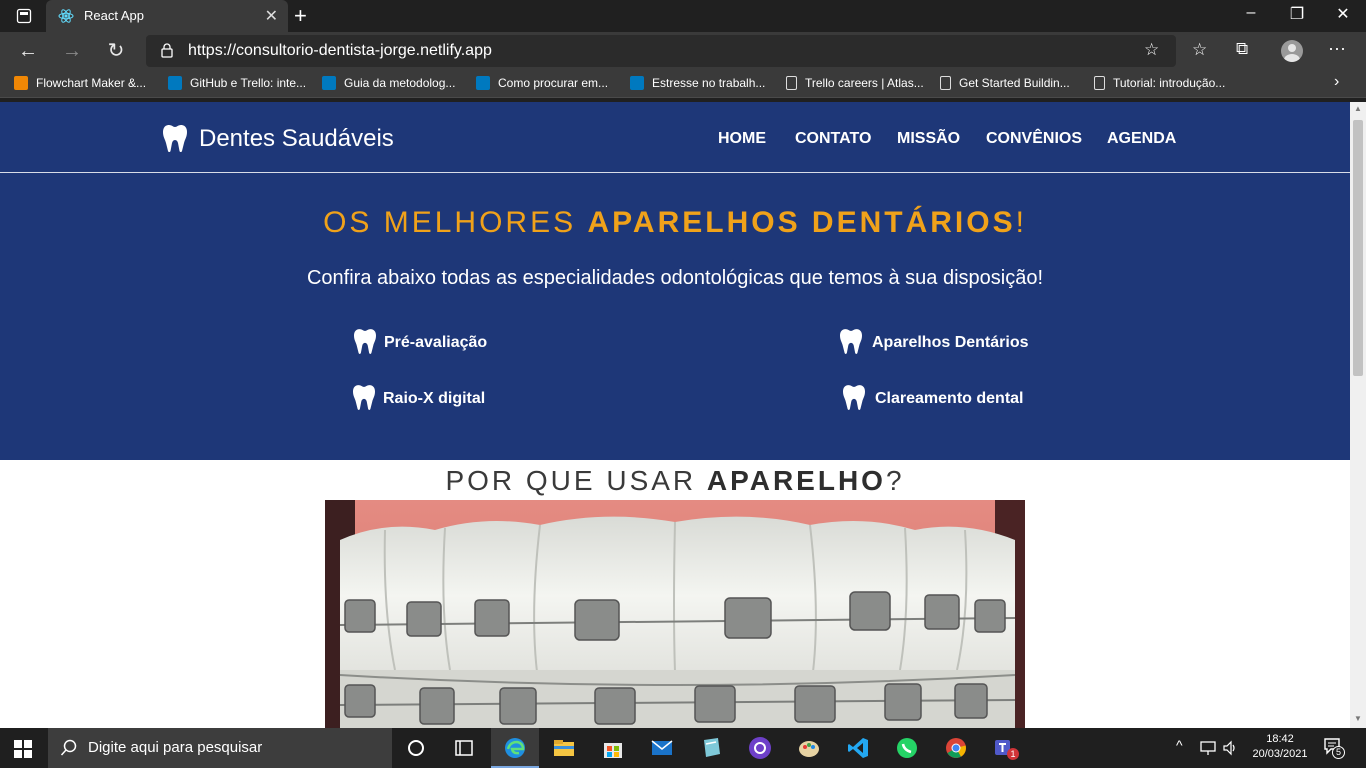 The image size is (1366, 768). Describe the element at coordinates (1337, 48) in the screenshot. I see `more-options-icon: ···` at that location.